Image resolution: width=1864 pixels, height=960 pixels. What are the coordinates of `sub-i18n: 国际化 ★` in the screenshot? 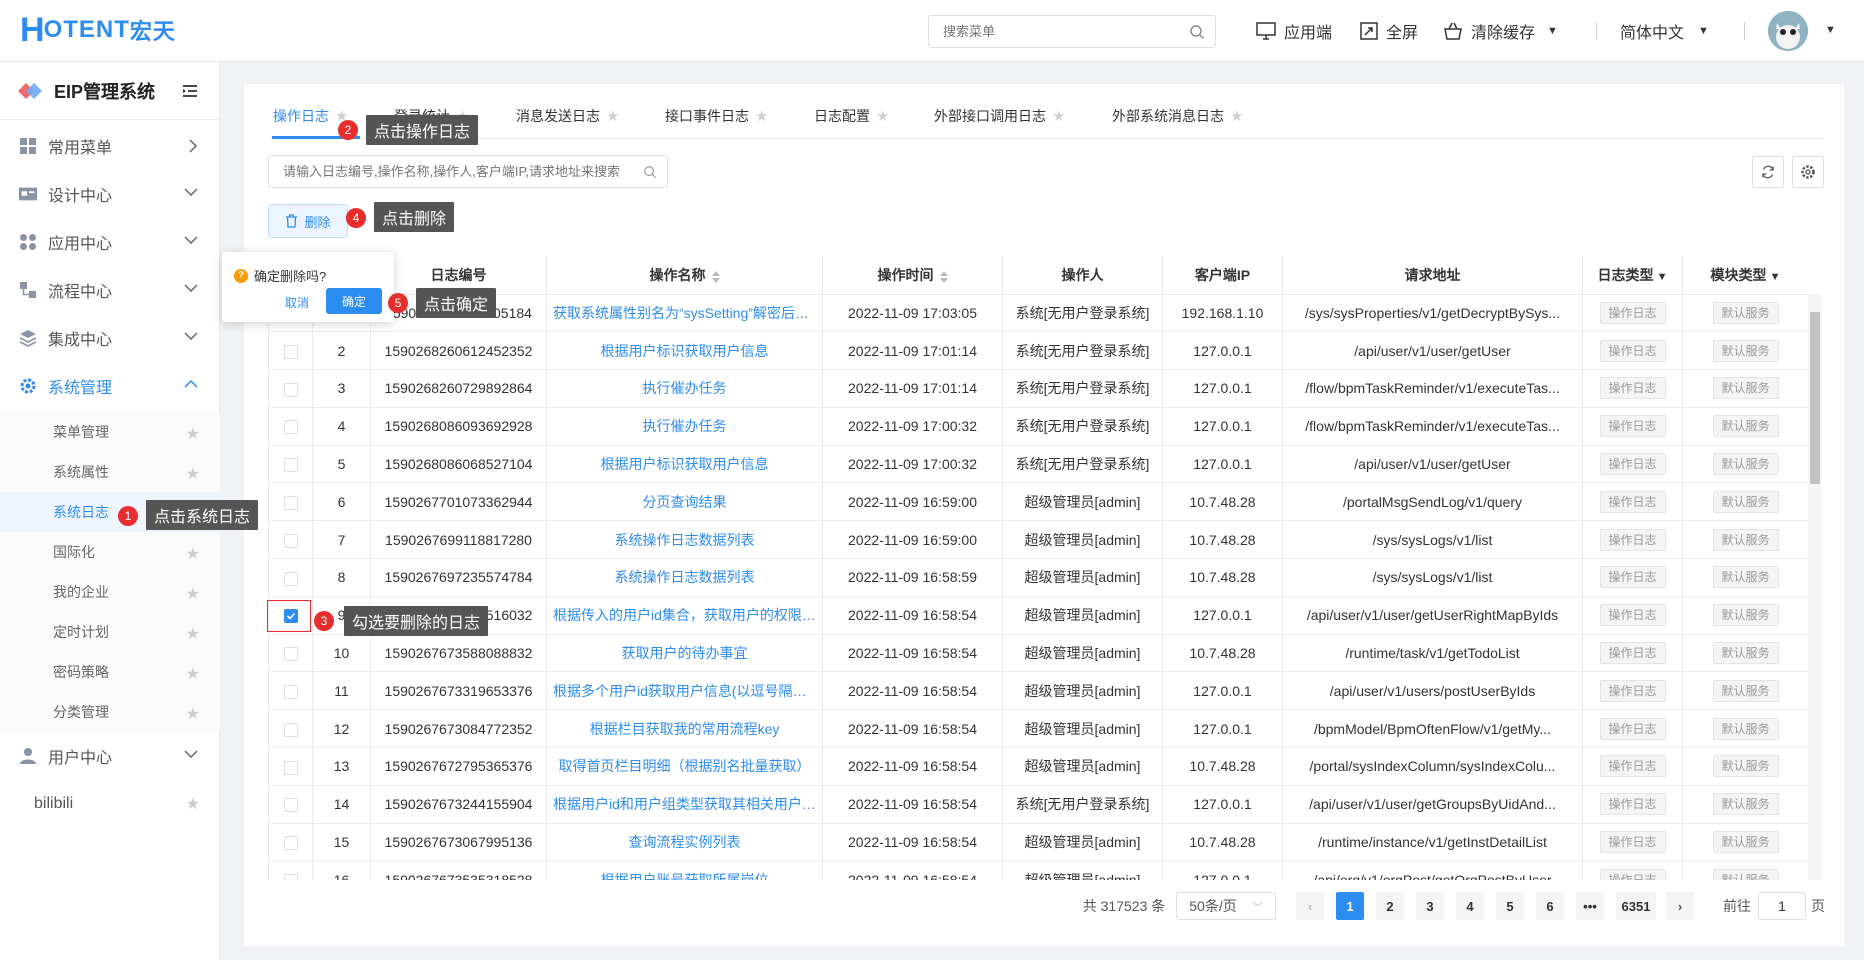 It's located at (110, 552).